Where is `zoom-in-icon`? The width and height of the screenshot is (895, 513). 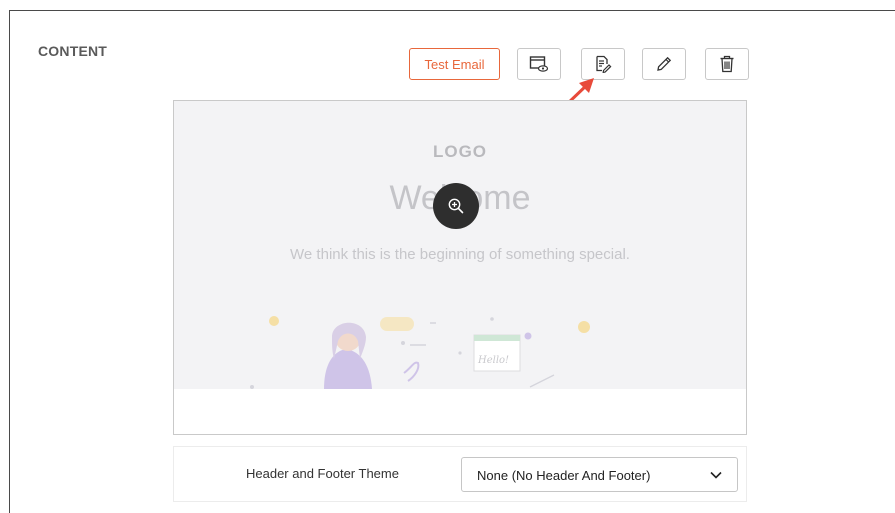 zoom-in-icon is located at coordinates (456, 206).